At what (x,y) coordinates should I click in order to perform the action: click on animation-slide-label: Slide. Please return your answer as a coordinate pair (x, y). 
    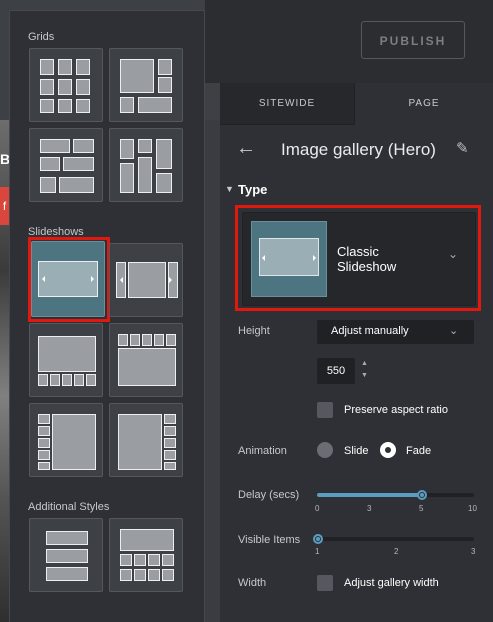
    Looking at the image, I should click on (356, 451).